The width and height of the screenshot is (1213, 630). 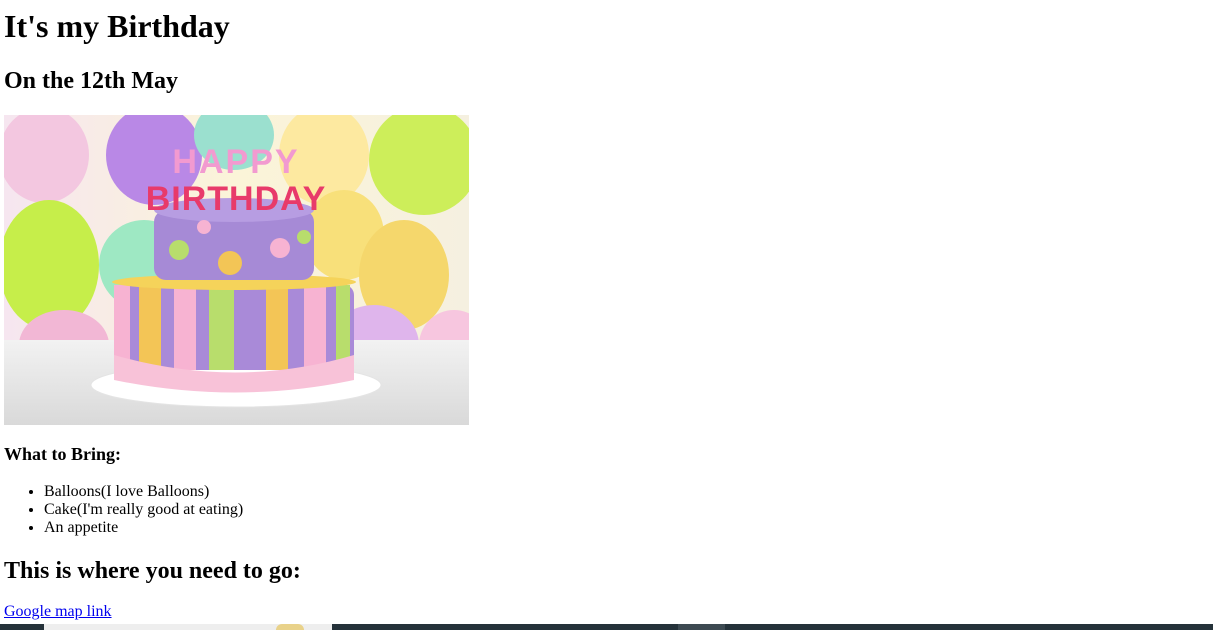 I want to click on taskbar-icon, so click(x=290, y=627).